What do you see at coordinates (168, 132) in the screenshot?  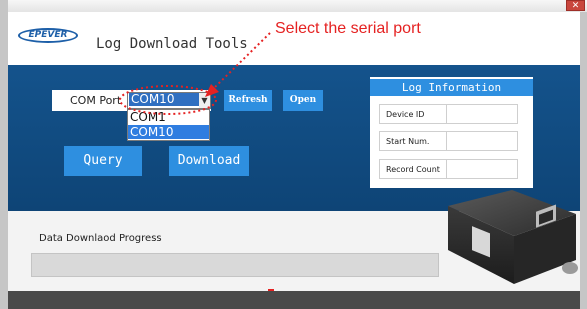 I see `com-port-option-highlighted: COM10` at bounding box center [168, 132].